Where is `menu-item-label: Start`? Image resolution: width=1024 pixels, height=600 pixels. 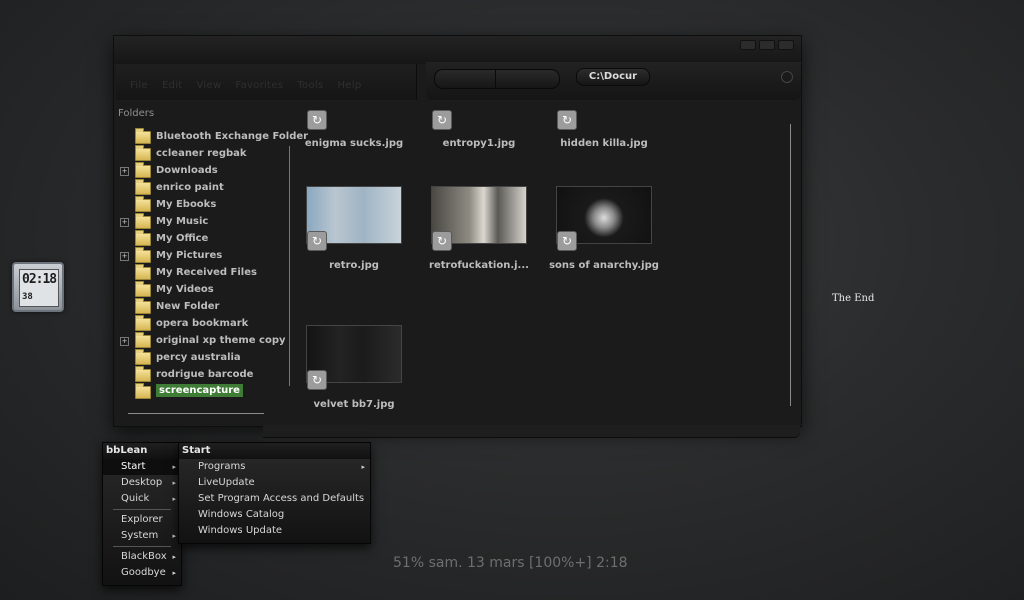 menu-item-label: Start is located at coordinates (133, 466).